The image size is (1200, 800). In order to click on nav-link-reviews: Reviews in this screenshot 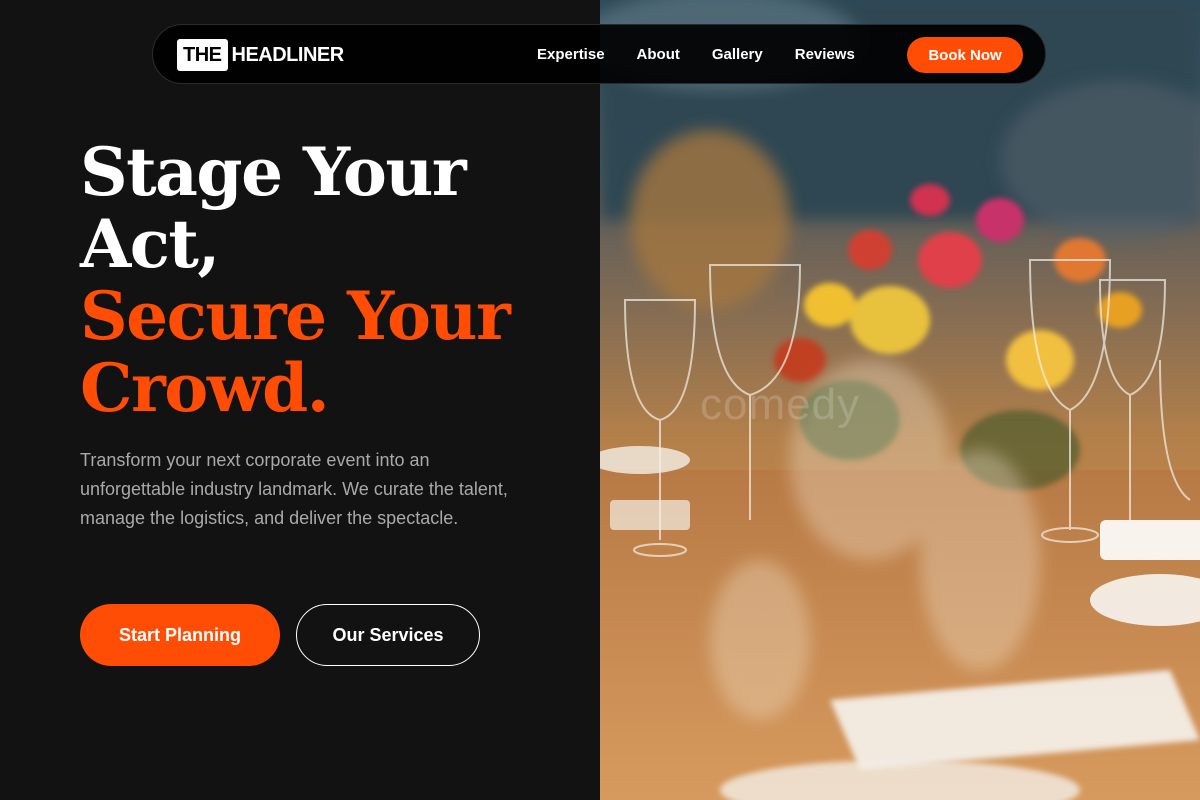, I will do `click(825, 54)`.